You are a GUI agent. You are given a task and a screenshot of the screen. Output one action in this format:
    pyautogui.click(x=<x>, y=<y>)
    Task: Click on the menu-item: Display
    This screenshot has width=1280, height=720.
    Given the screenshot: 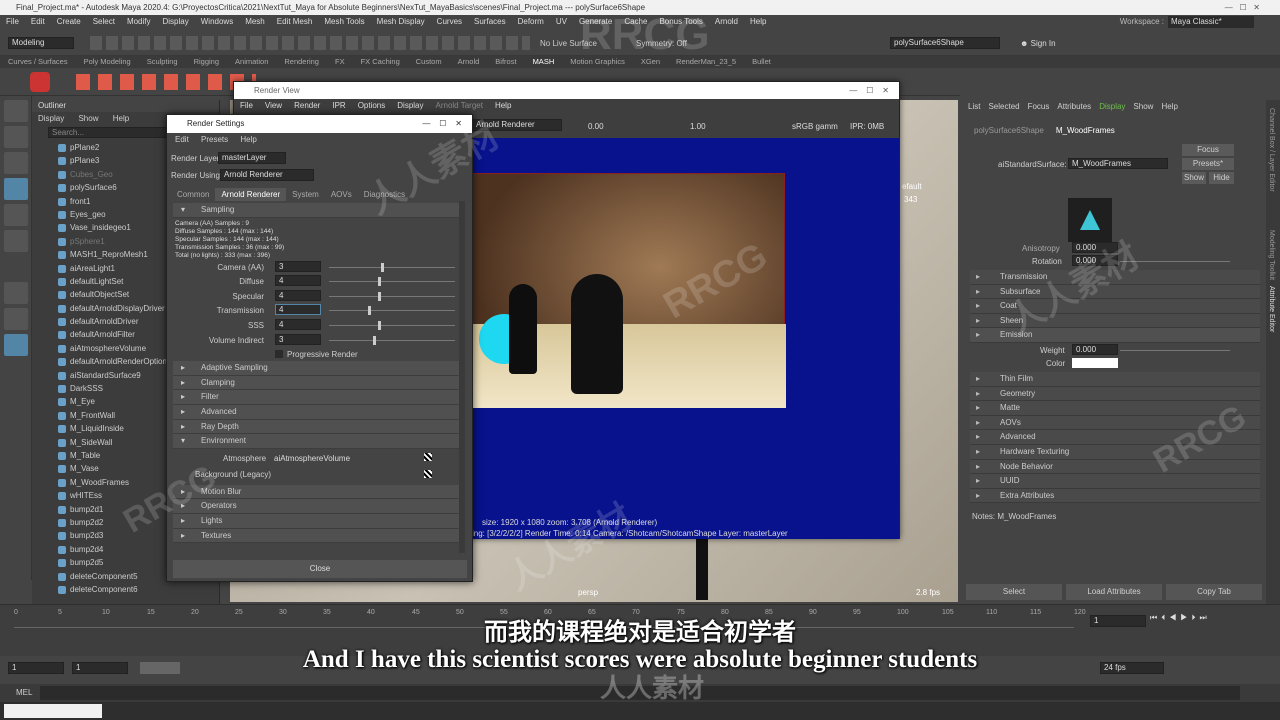 What is the action you would take?
    pyautogui.click(x=176, y=21)
    